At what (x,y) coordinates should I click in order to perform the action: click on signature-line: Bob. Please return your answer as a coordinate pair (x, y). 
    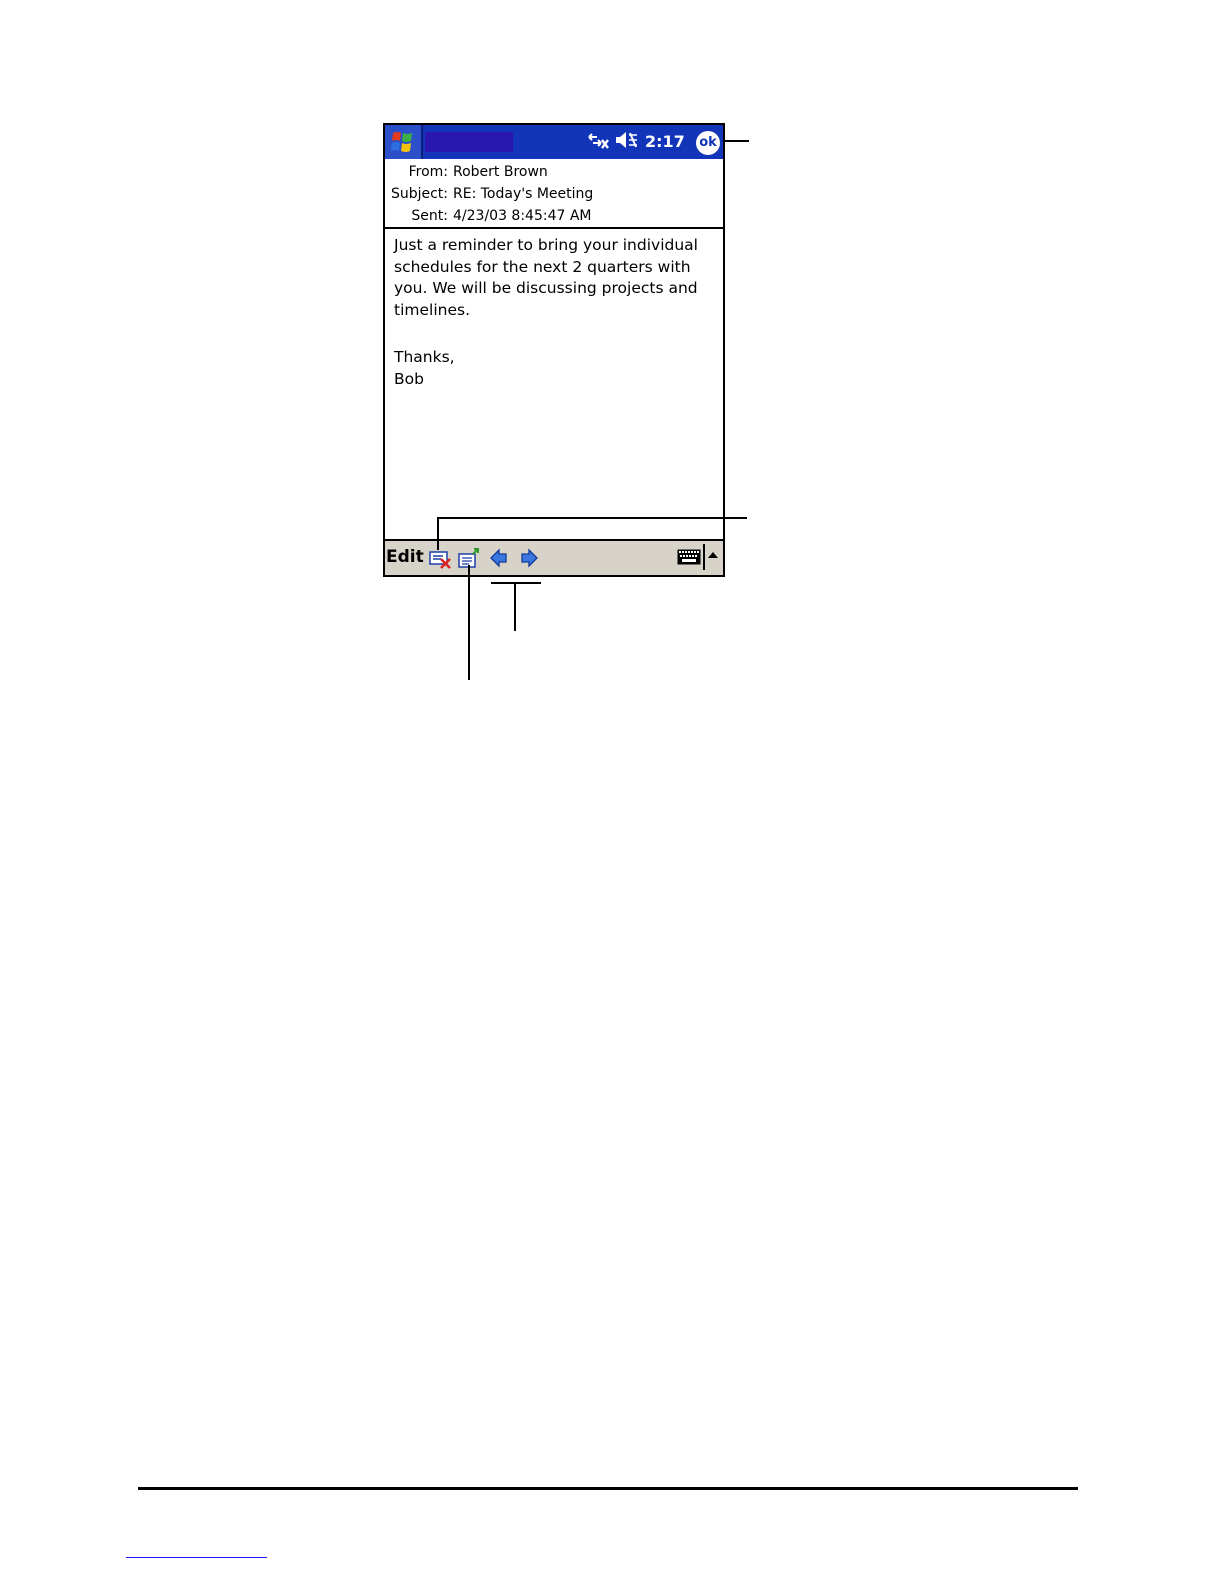
    Looking at the image, I should click on (409, 378).